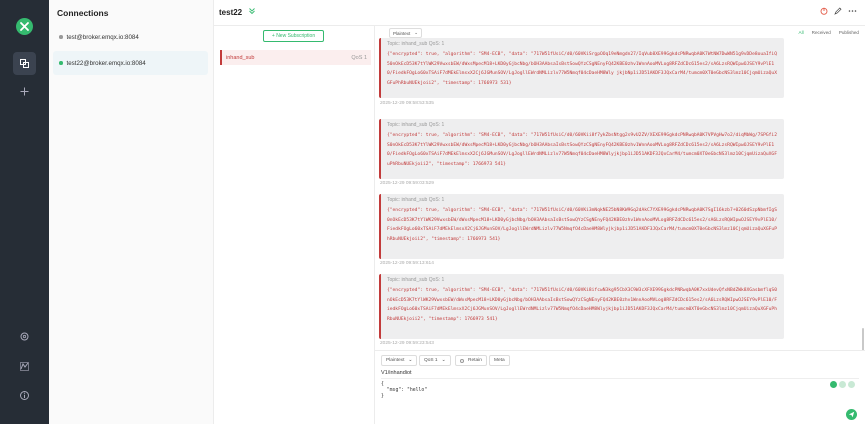 This screenshot has width=865, height=424. Describe the element at coordinates (395, 360) in the screenshot. I see `payload-format-value: Plaintext` at that location.